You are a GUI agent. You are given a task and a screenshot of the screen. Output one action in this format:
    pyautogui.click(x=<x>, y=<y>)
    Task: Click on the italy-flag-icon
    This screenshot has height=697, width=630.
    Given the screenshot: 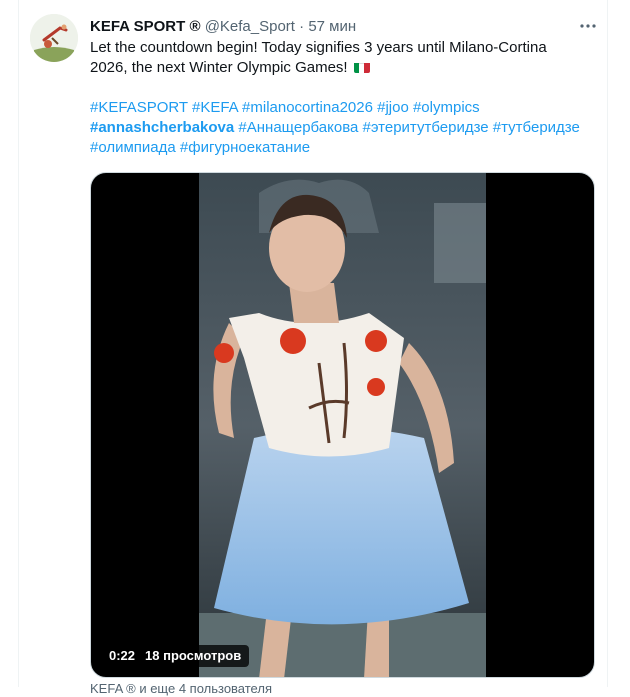 What is the action you would take?
    pyautogui.click(x=361, y=67)
    